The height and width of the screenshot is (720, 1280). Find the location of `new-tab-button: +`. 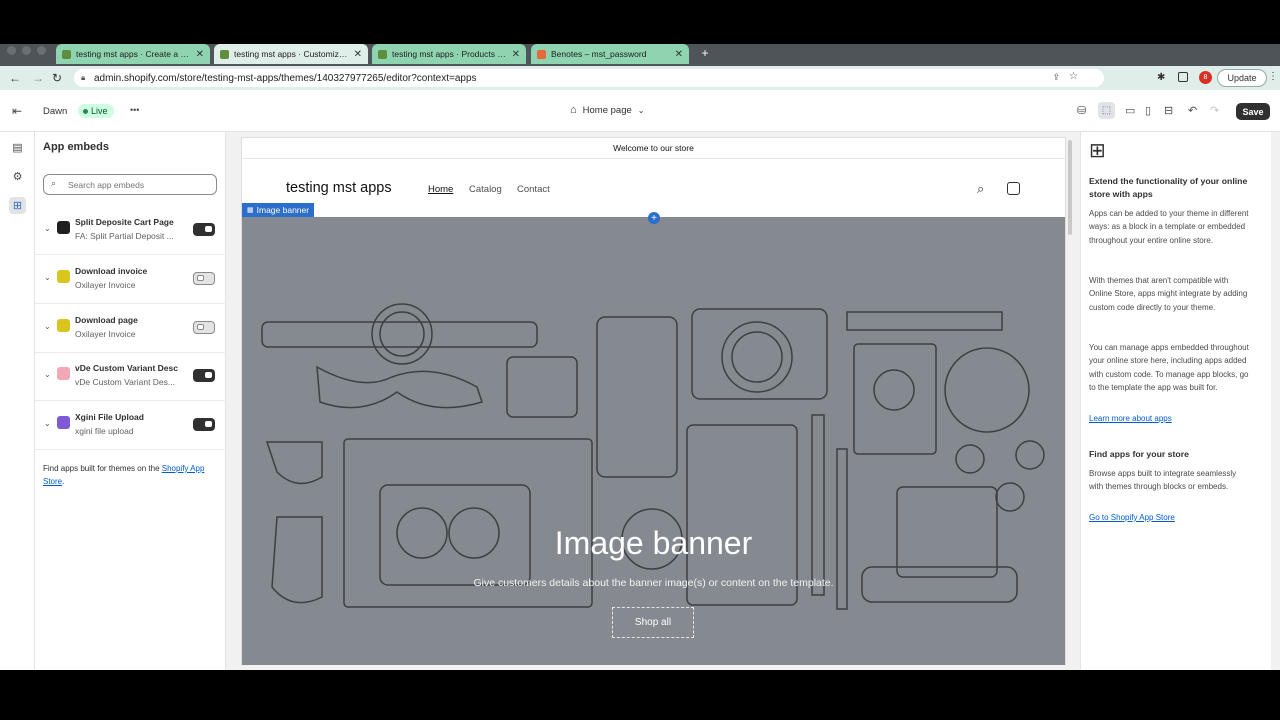

new-tab-button: + is located at coordinates (705, 53).